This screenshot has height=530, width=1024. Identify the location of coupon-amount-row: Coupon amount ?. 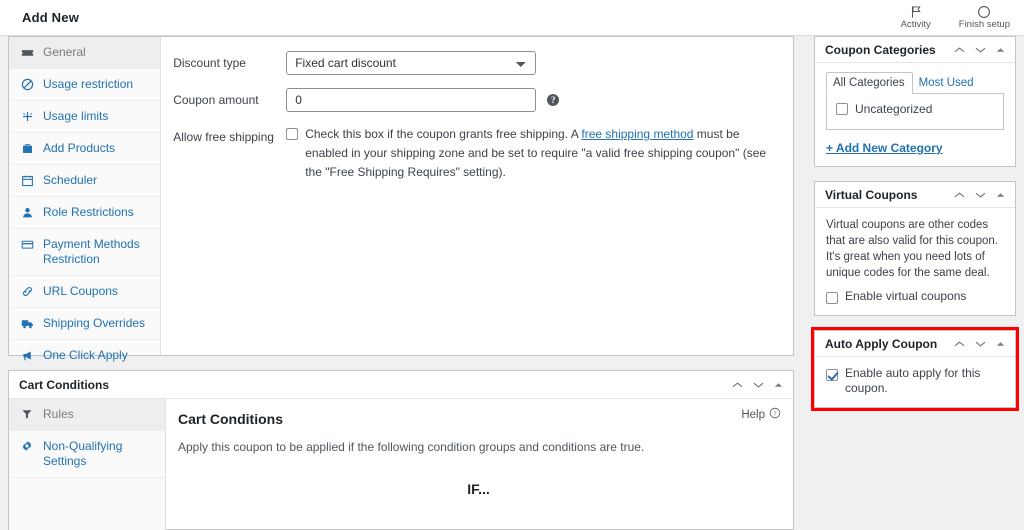
(477, 100).